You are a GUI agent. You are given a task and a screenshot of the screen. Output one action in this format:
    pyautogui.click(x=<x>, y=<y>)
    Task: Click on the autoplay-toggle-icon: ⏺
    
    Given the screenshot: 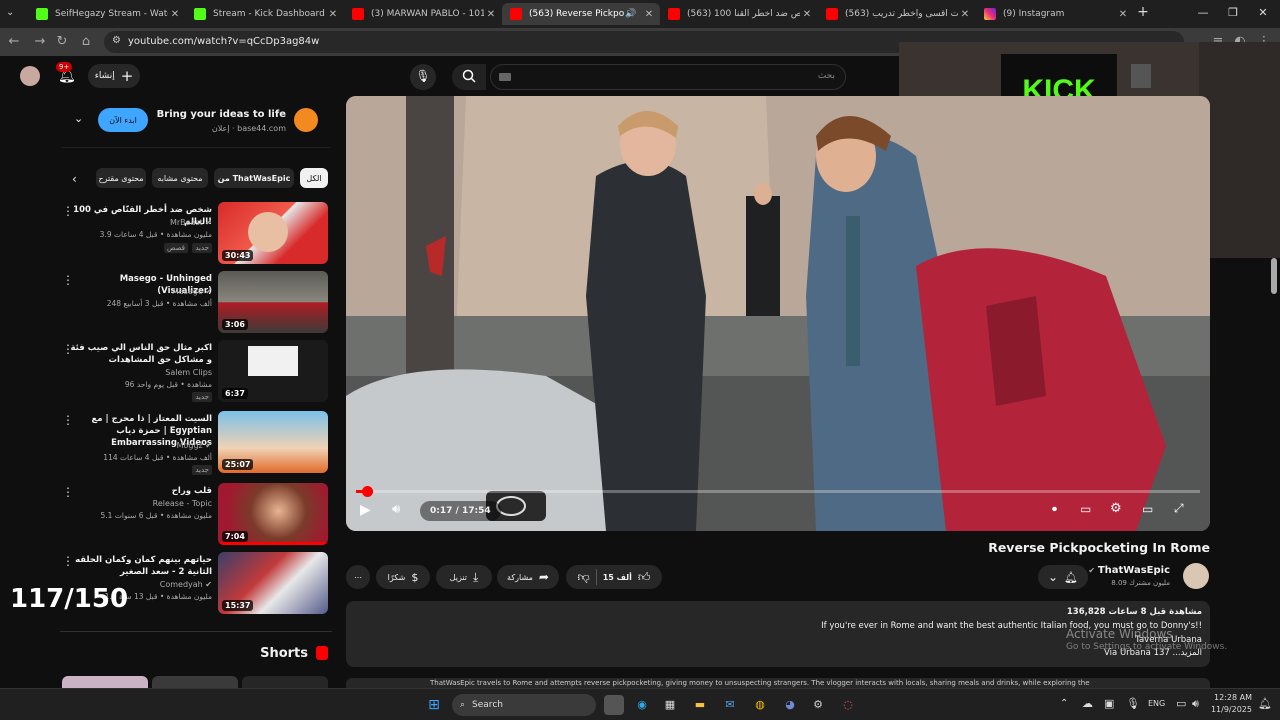 What is the action you would take?
    pyautogui.click(x=1054, y=509)
    